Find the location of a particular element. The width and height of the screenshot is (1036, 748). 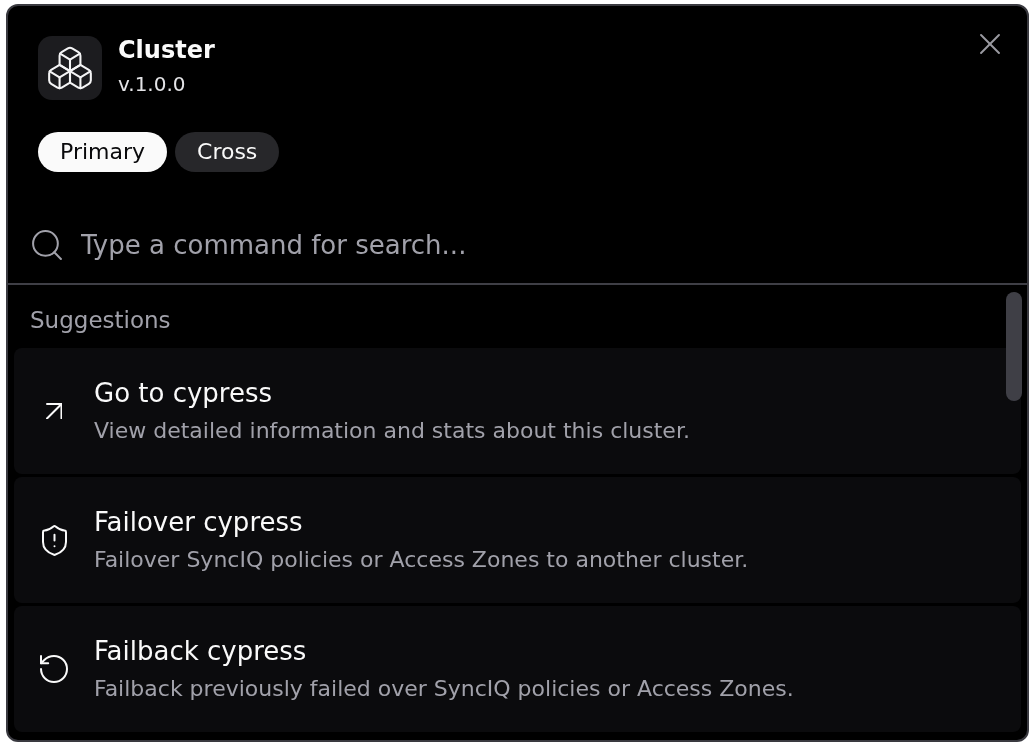

shield-exclamation-icon is located at coordinates (54, 540).